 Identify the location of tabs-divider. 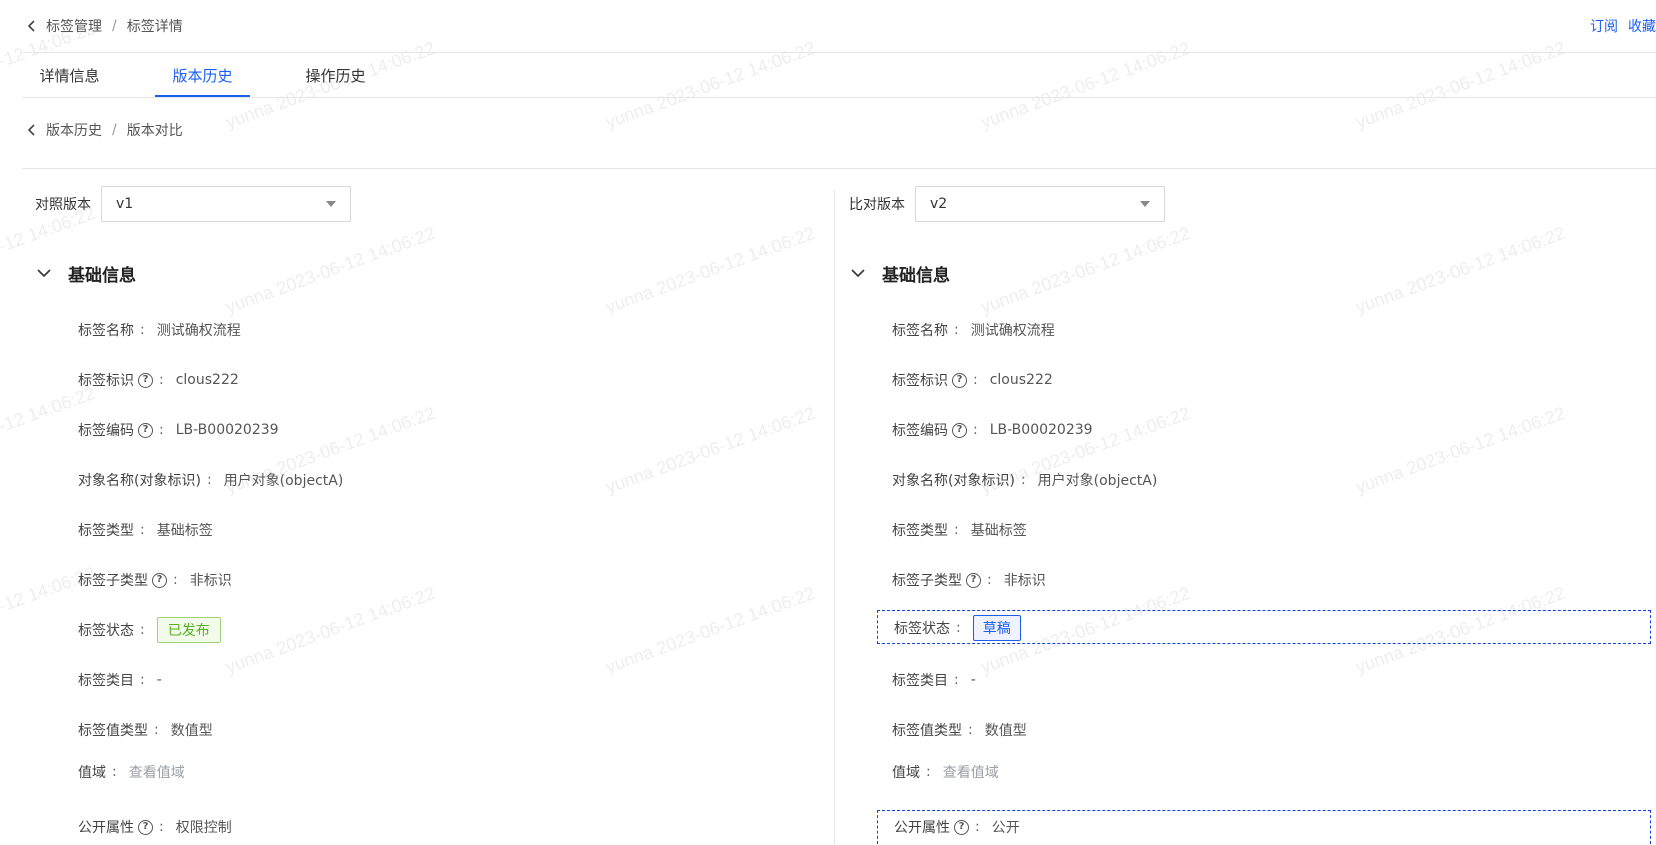
(839, 97).